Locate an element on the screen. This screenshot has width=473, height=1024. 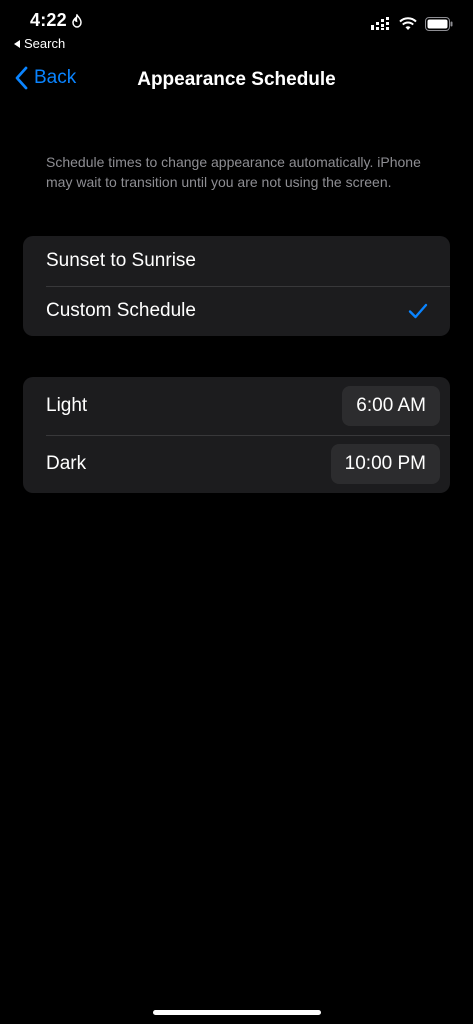
back-triangle-icon is located at coordinates (17, 43).